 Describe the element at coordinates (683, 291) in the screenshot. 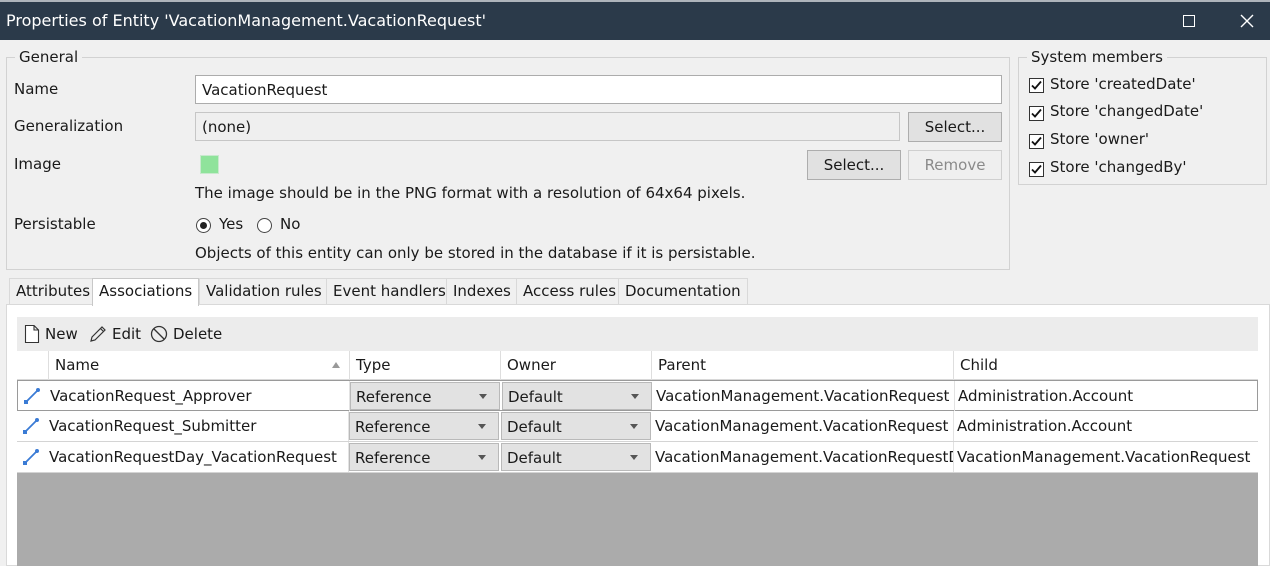

I see `tab-documentation: Documentation` at that location.